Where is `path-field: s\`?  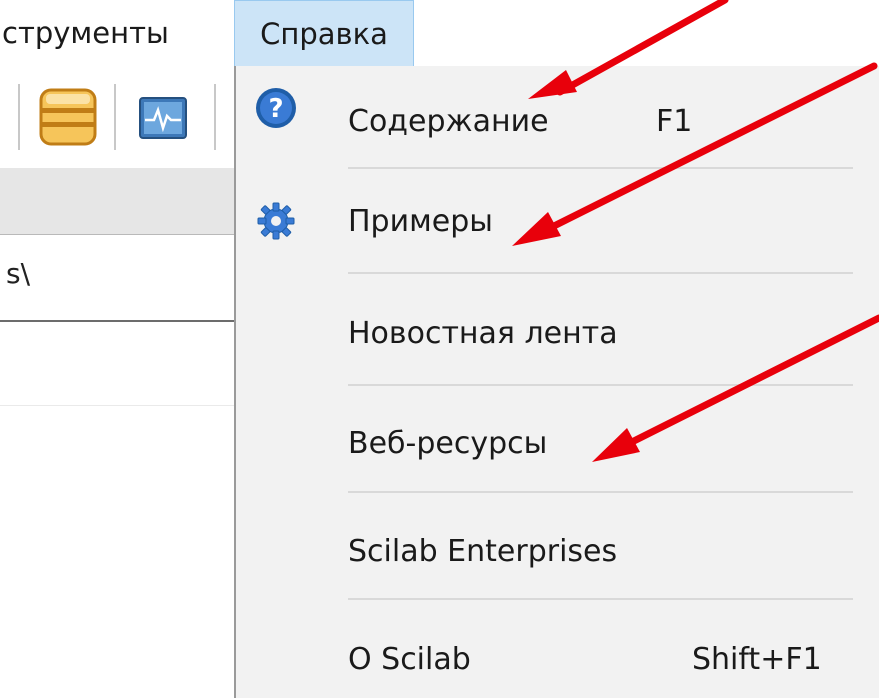 path-field: s\ is located at coordinates (117, 278).